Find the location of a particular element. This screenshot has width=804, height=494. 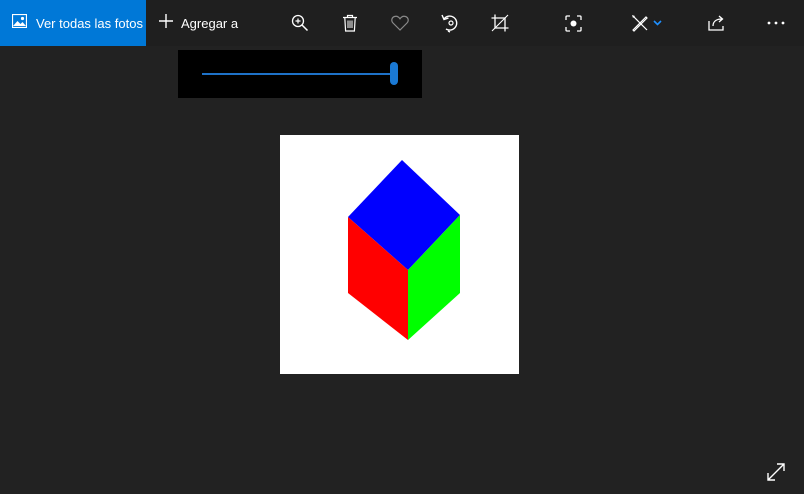

crop-icon is located at coordinates (500, 23).